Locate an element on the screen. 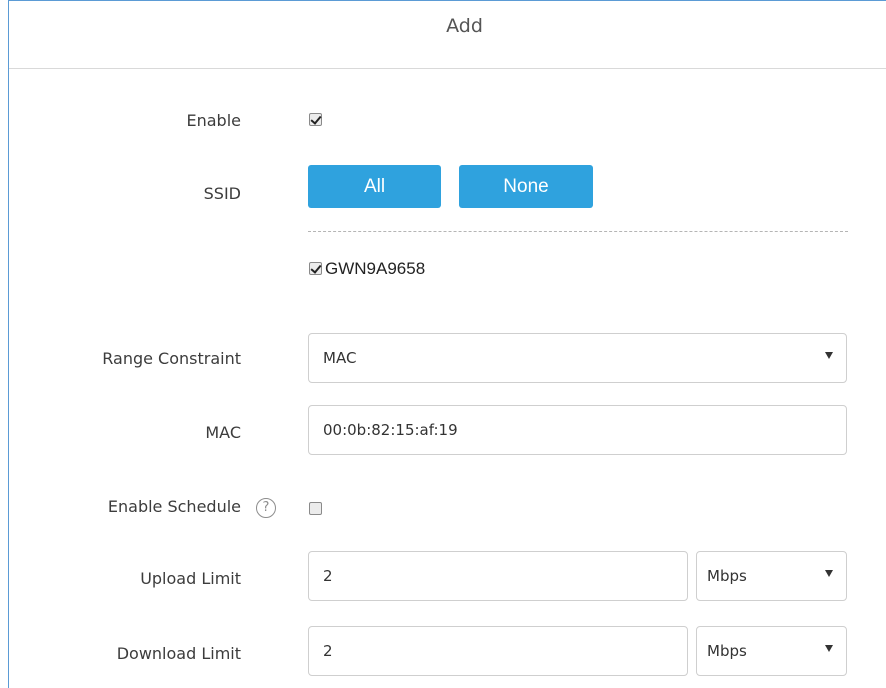 The height and width of the screenshot is (688, 886). dialog-header: Add is located at coordinates (447, 35).